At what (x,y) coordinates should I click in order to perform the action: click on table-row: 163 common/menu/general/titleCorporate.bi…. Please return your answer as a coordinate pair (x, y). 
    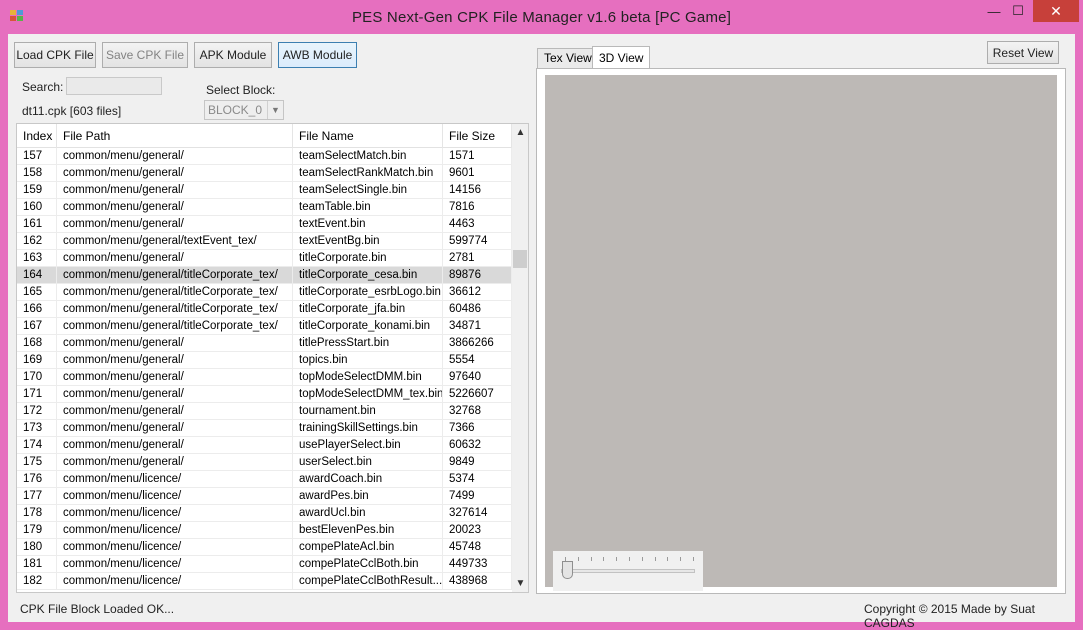
    Looking at the image, I should click on (264, 258).